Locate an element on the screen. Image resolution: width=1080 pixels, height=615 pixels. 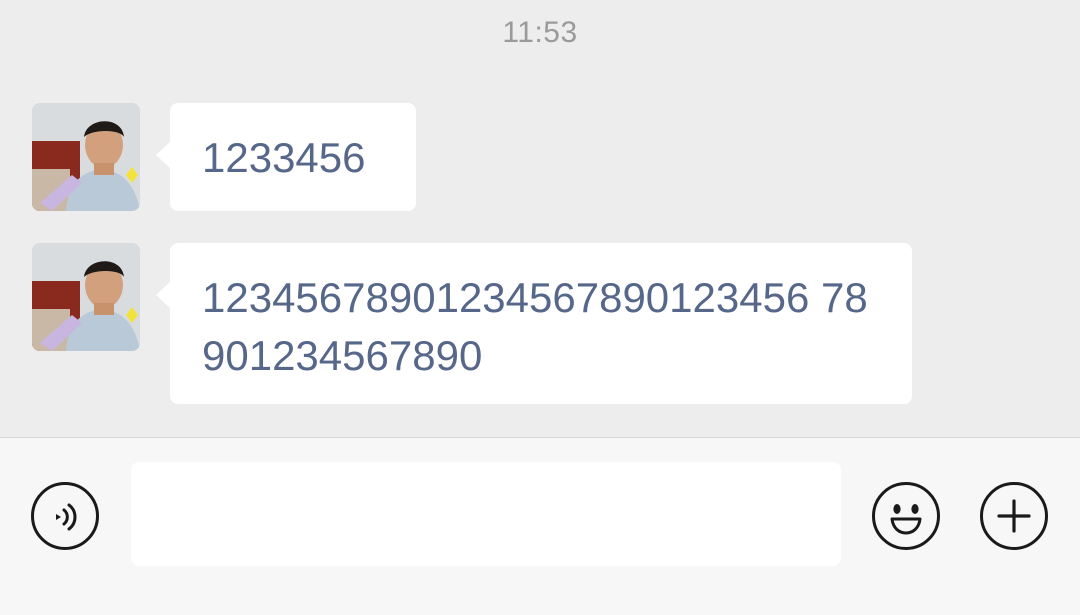
plus-icon is located at coordinates (1014, 516).